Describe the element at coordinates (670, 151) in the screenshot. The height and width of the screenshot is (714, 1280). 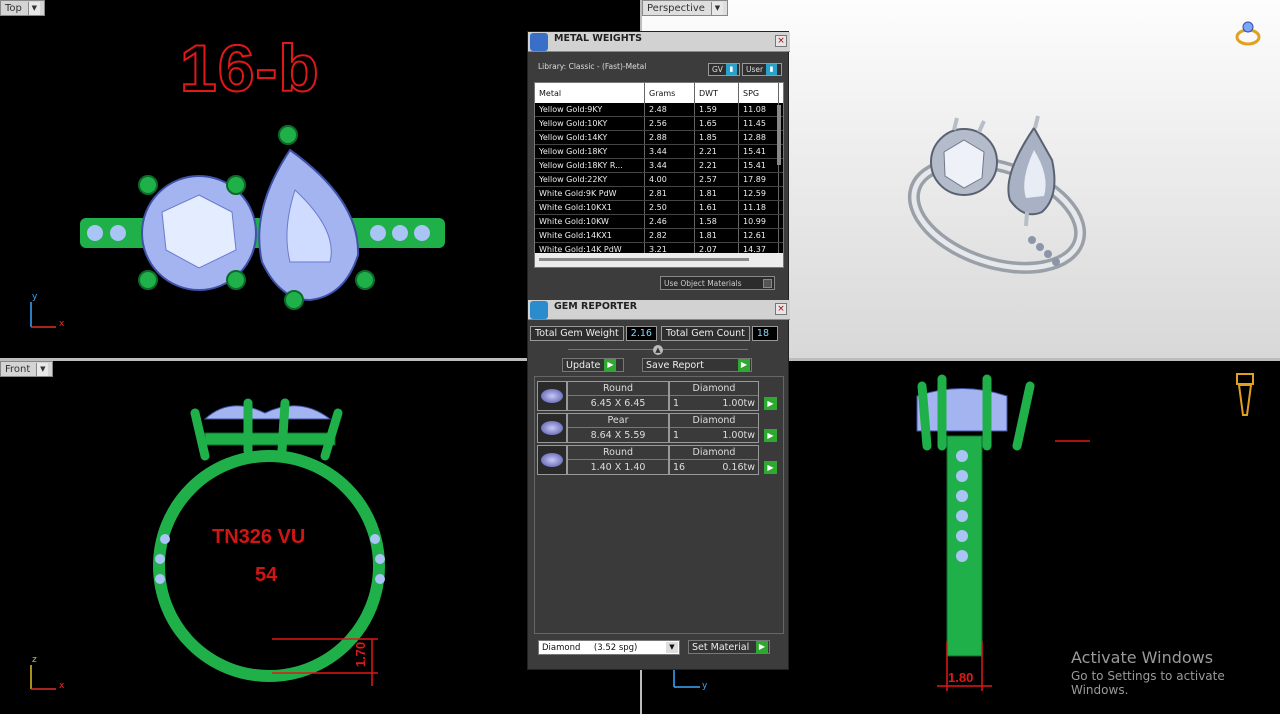
I see `table-cell: 3.44` at that location.